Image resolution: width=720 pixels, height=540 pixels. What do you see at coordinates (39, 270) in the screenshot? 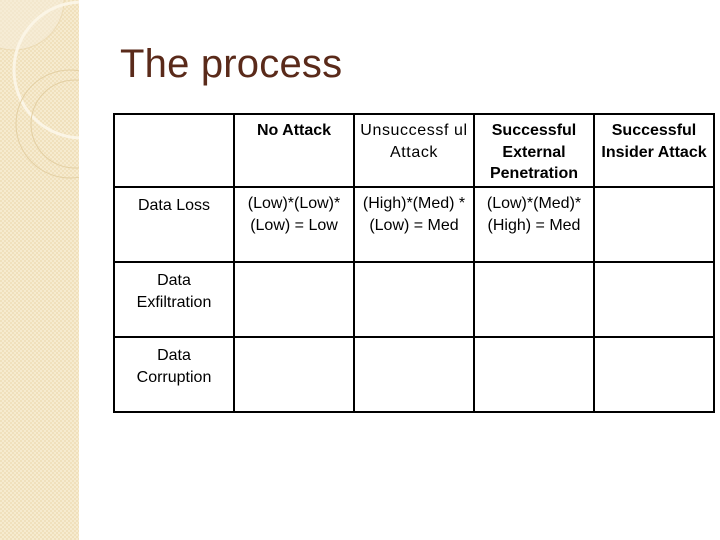
I see `decorative-sidebar` at bounding box center [39, 270].